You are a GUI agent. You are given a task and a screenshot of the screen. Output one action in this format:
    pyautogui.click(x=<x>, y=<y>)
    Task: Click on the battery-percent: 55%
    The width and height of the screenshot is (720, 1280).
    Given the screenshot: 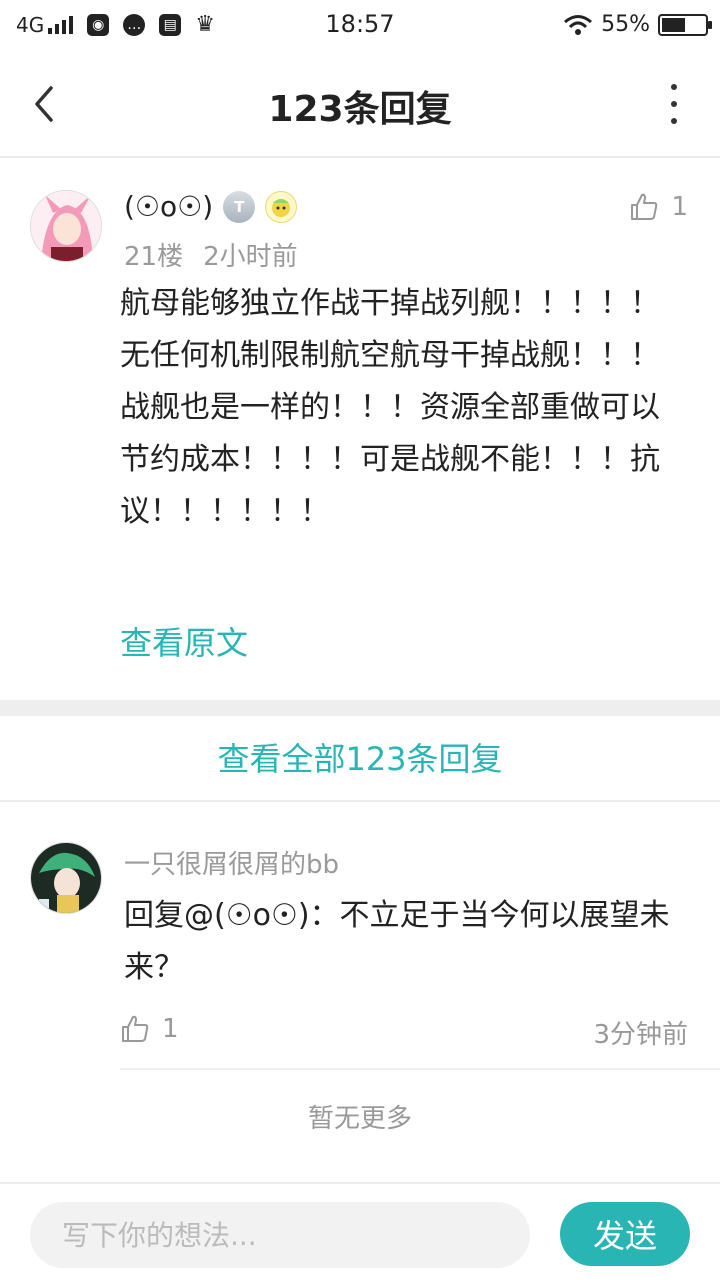 What is the action you would take?
    pyautogui.click(x=625, y=24)
    